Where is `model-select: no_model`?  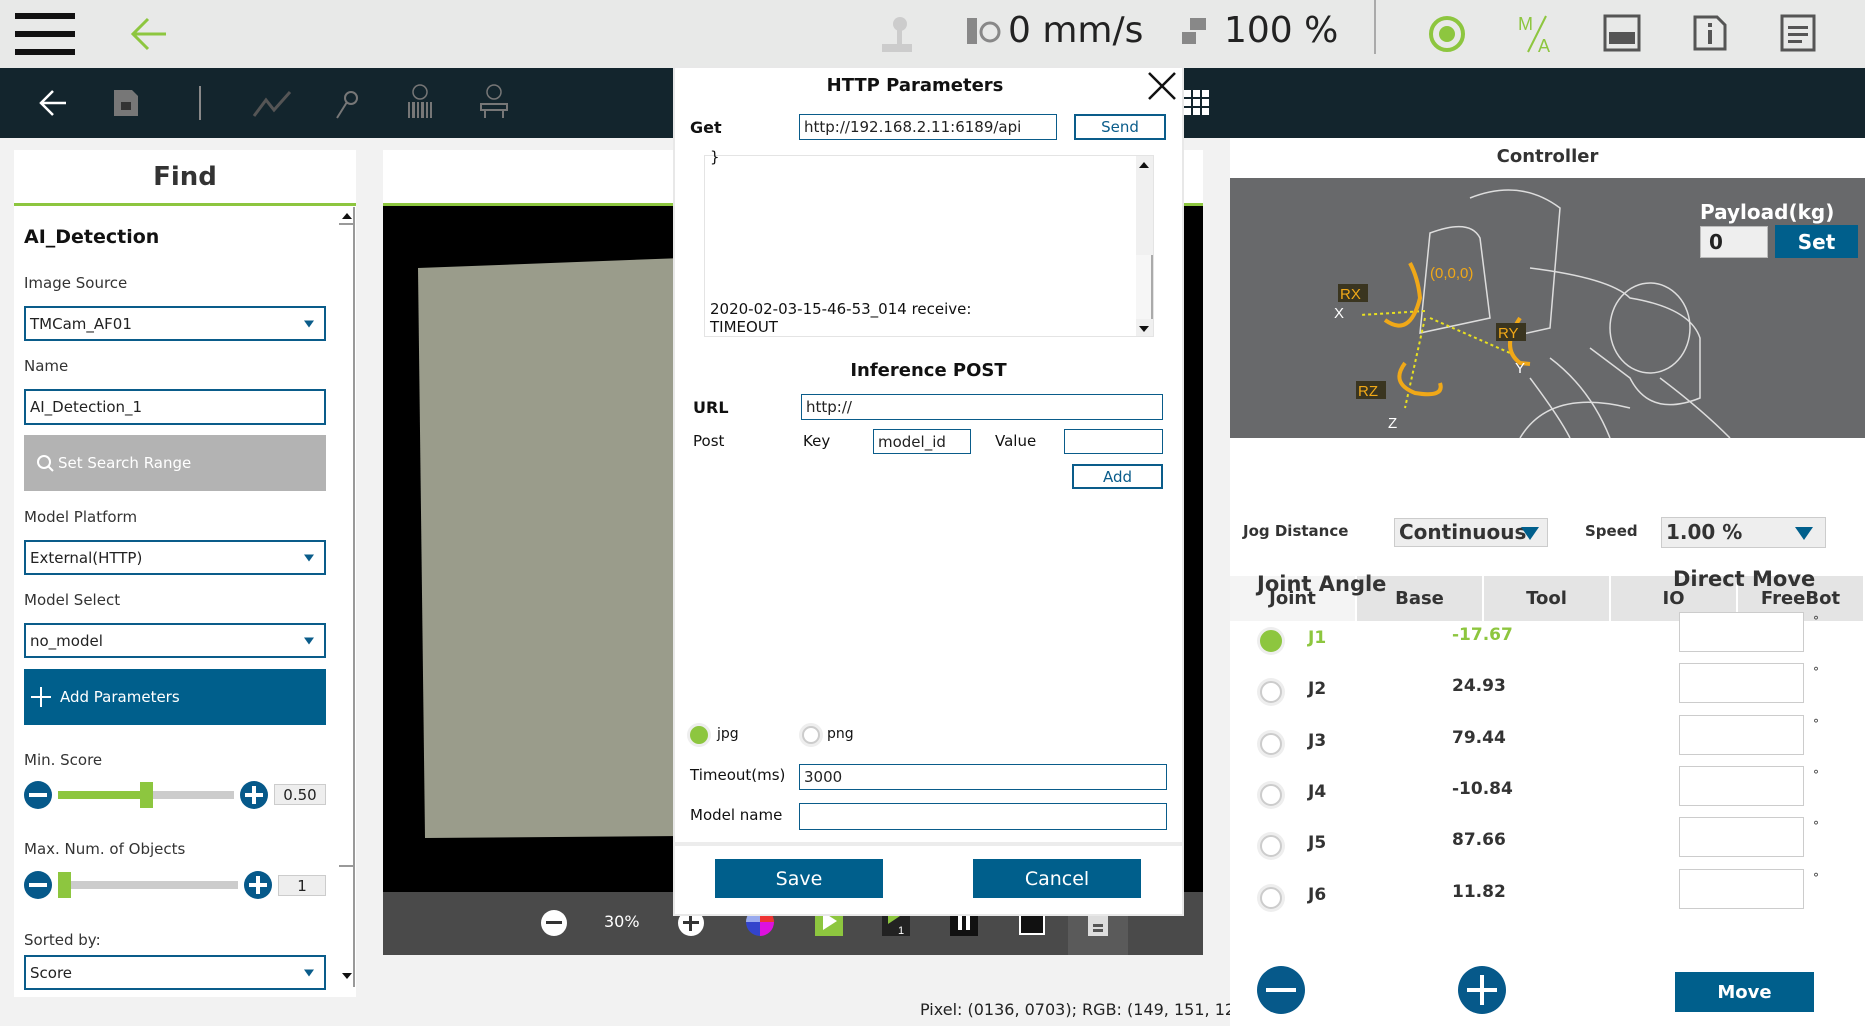
model-select: no_model is located at coordinates (175, 640).